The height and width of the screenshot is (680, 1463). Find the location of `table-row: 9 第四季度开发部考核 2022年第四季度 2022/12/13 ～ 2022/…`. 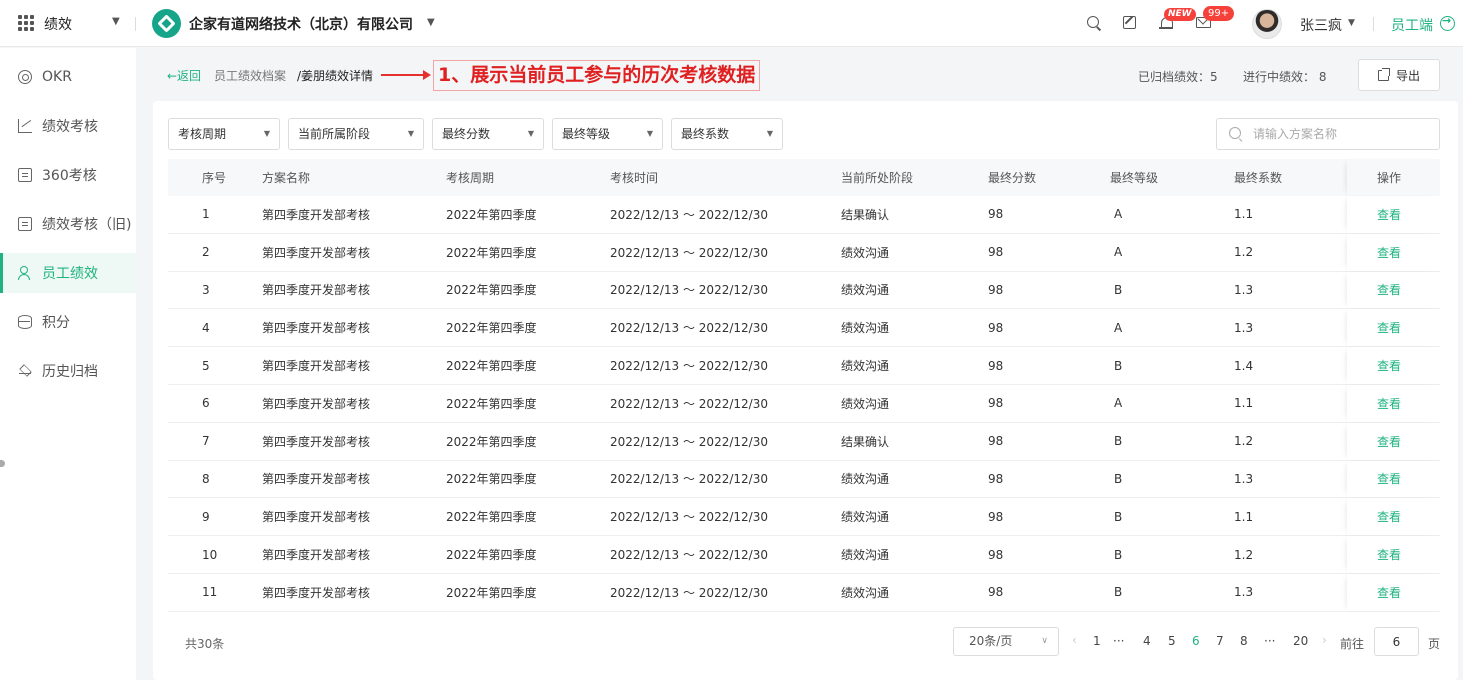

table-row: 9 第四季度开发部考核 2022年第四季度 2022/12/13 ～ 2022/… is located at coordinates (804, 517).